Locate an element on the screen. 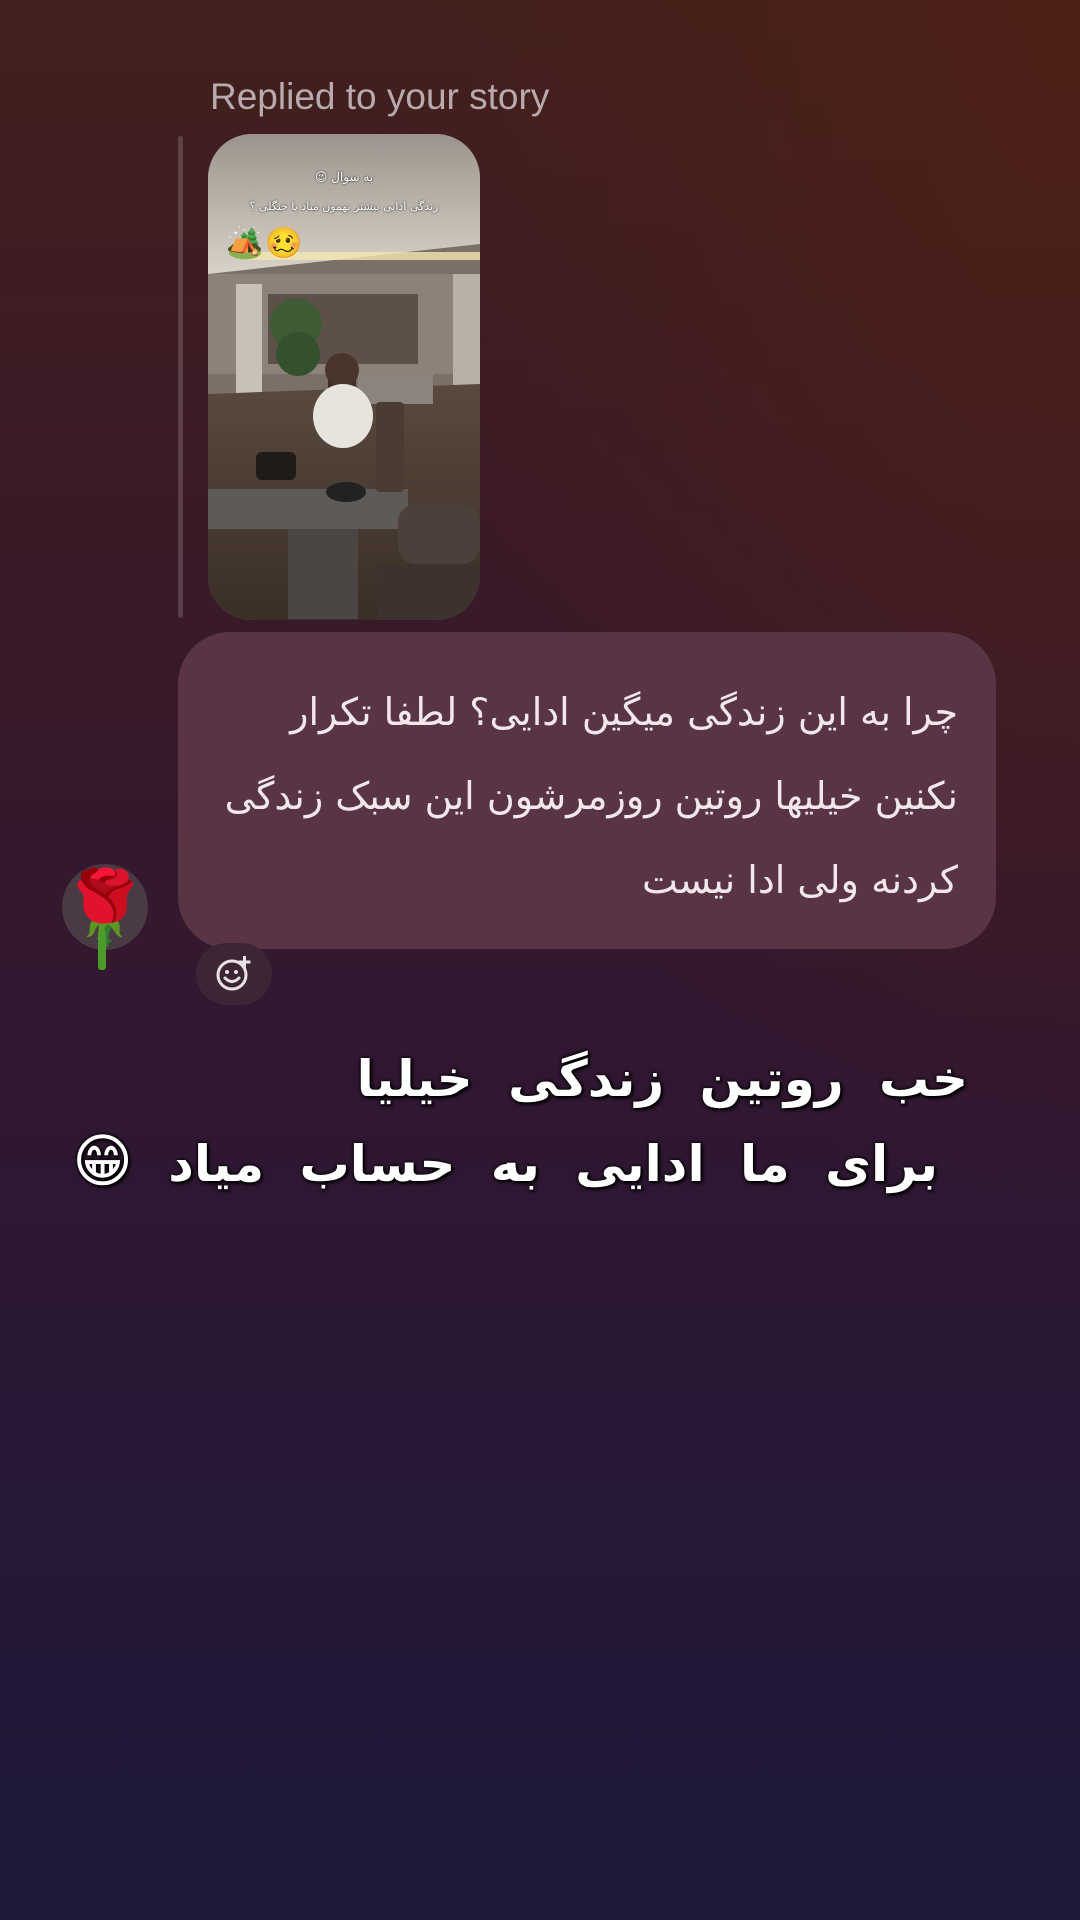 The width and height of the screenshot is (1080, 1920). quote-bar is located at coordinates (180, 377).